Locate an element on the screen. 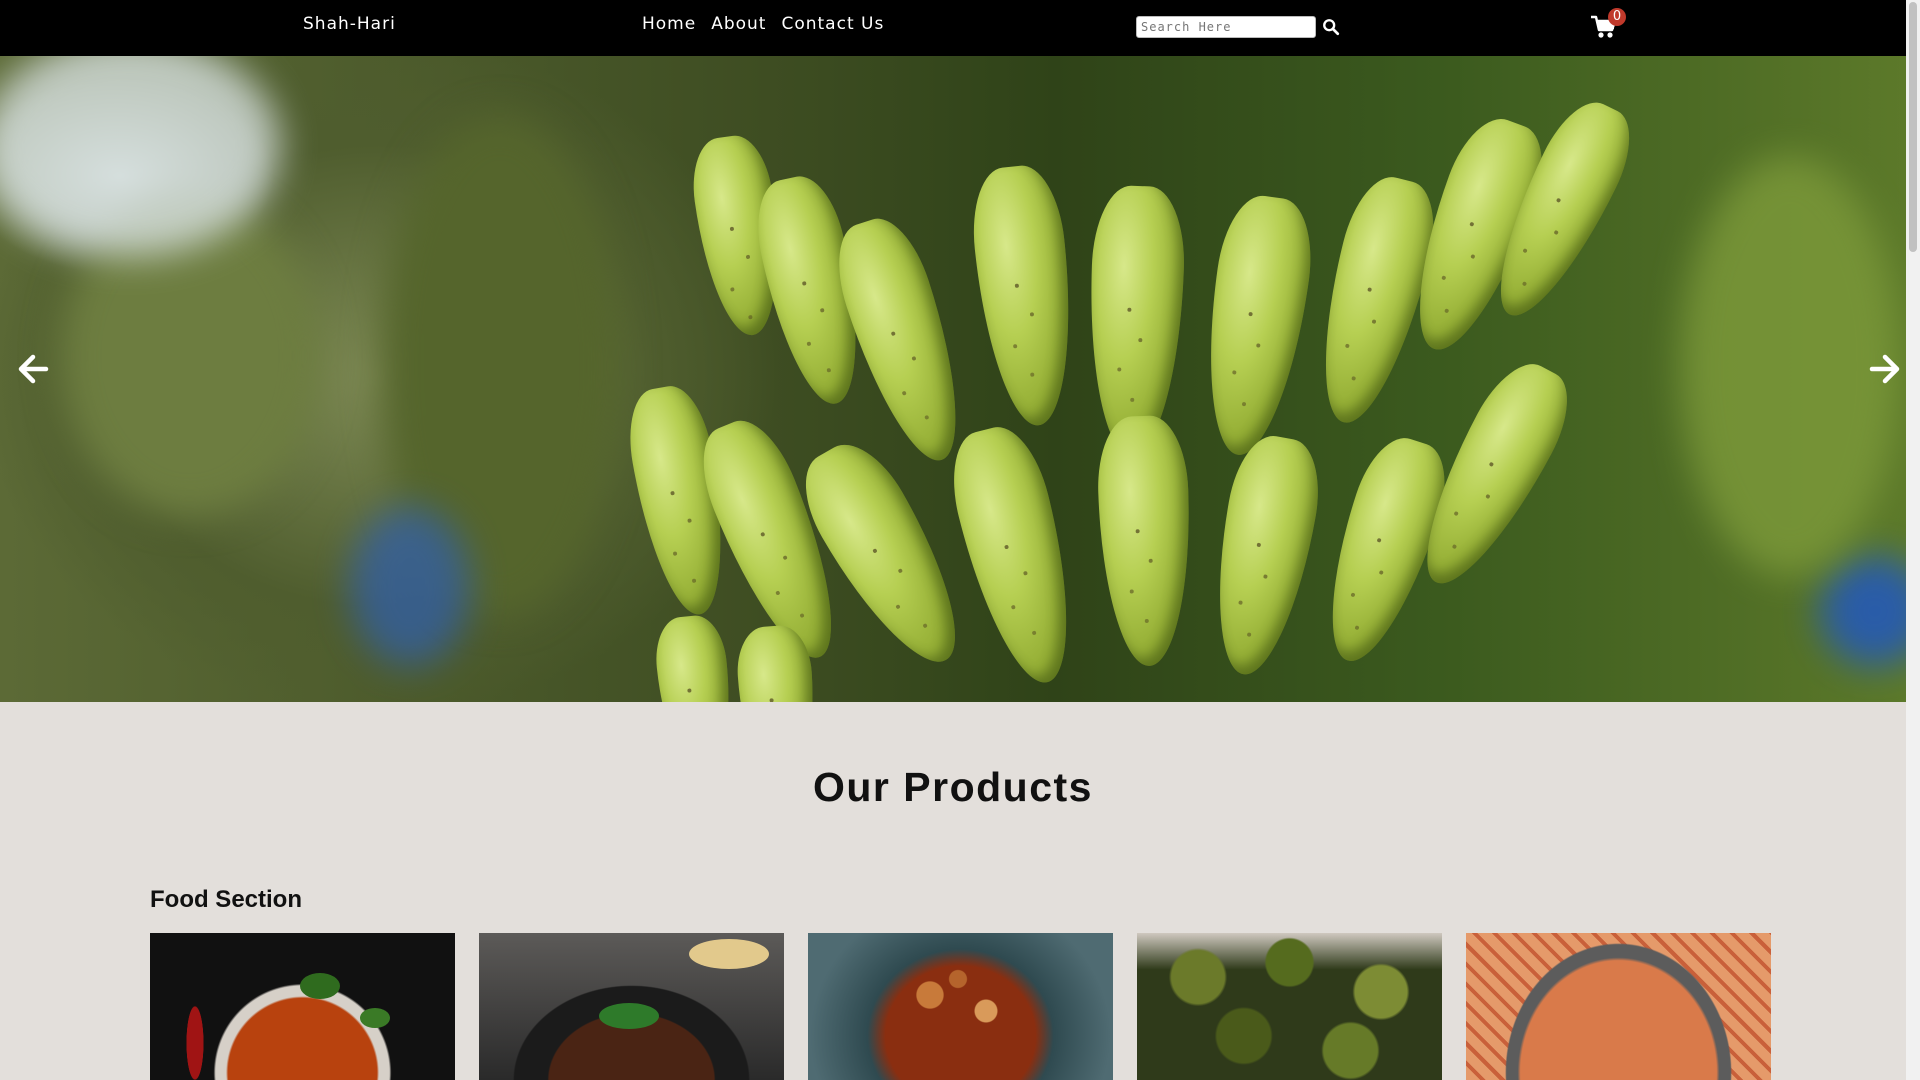  cart-button: 0 is located at coordinates (1608, 26).